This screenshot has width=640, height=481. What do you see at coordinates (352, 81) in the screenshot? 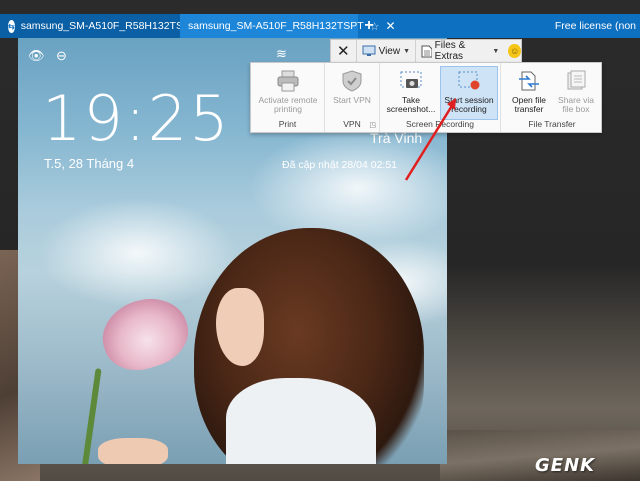
I see `shield-icon` at bounding box center [352, 81].